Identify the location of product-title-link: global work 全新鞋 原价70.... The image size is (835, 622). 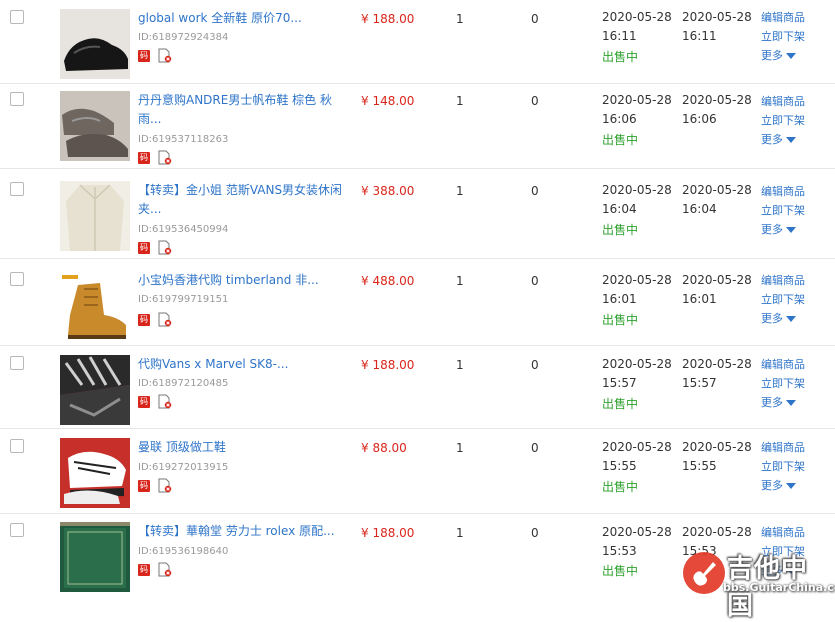
(244, 18).